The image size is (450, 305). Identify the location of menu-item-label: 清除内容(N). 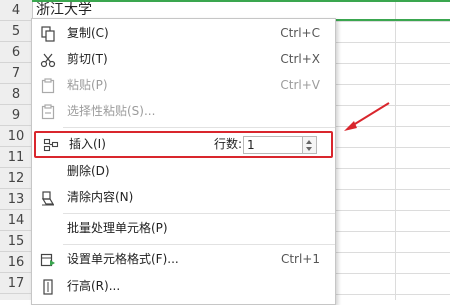
(100, 197).